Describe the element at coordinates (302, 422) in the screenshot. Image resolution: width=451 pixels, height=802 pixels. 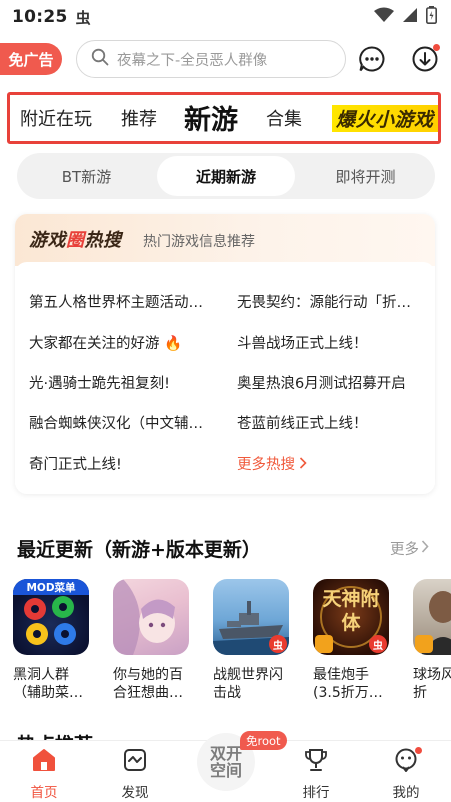
I see `hot-search-item: 苍蓝前线正式上线！` at that location.